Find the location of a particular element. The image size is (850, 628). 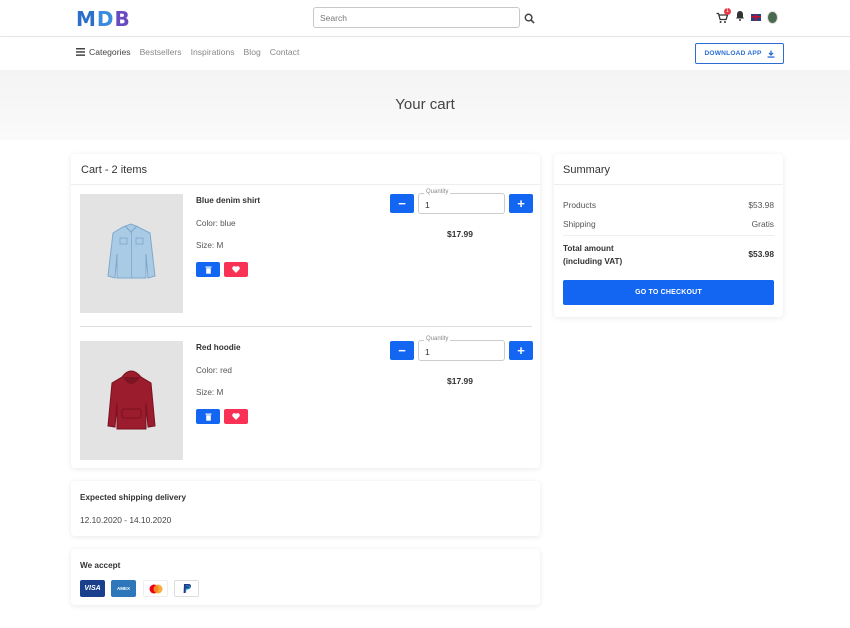

shipping-title: Expected shipping delivery is located at coordinates (133, 497).